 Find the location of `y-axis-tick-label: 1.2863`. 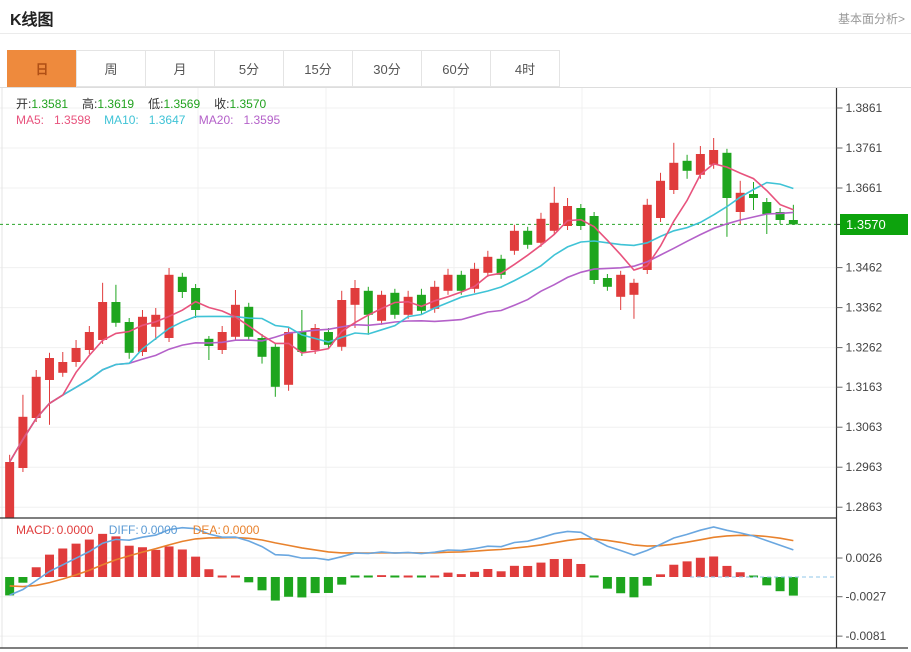

y-axis-tick-label: 1.2863 is located at coordinates (864, 507).